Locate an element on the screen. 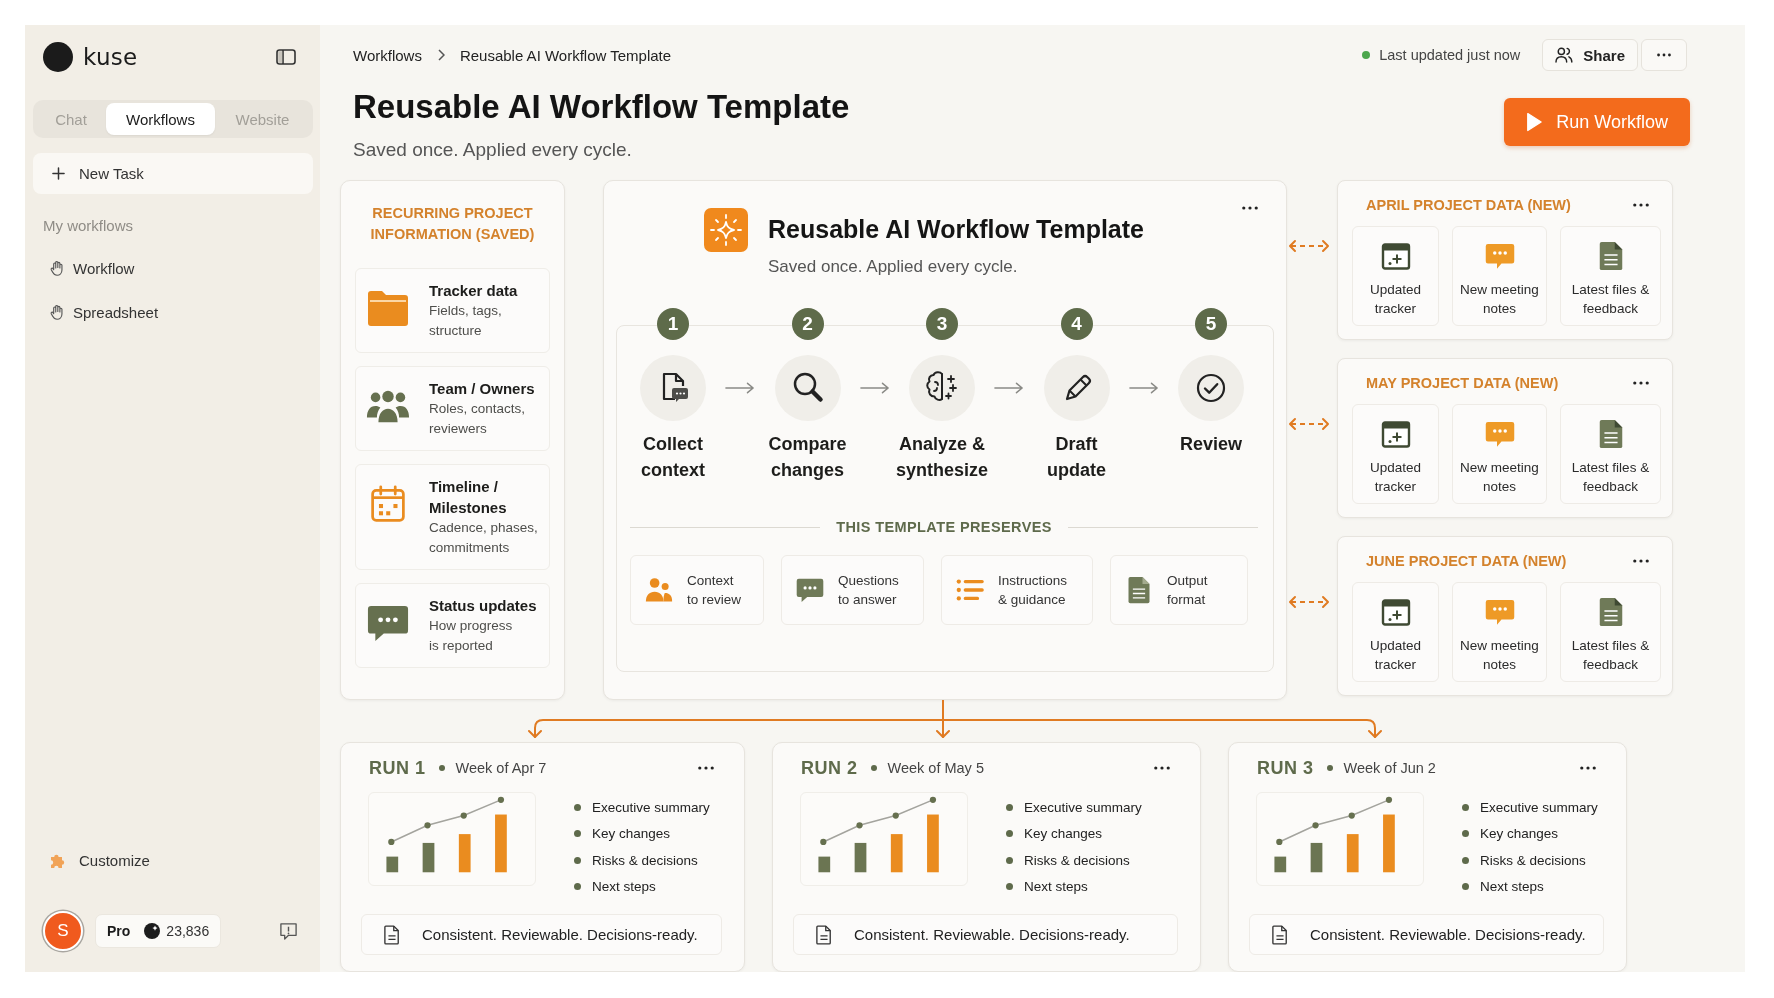  item-description: Cadence, phases, commitments is located at coordinates (484, 538).